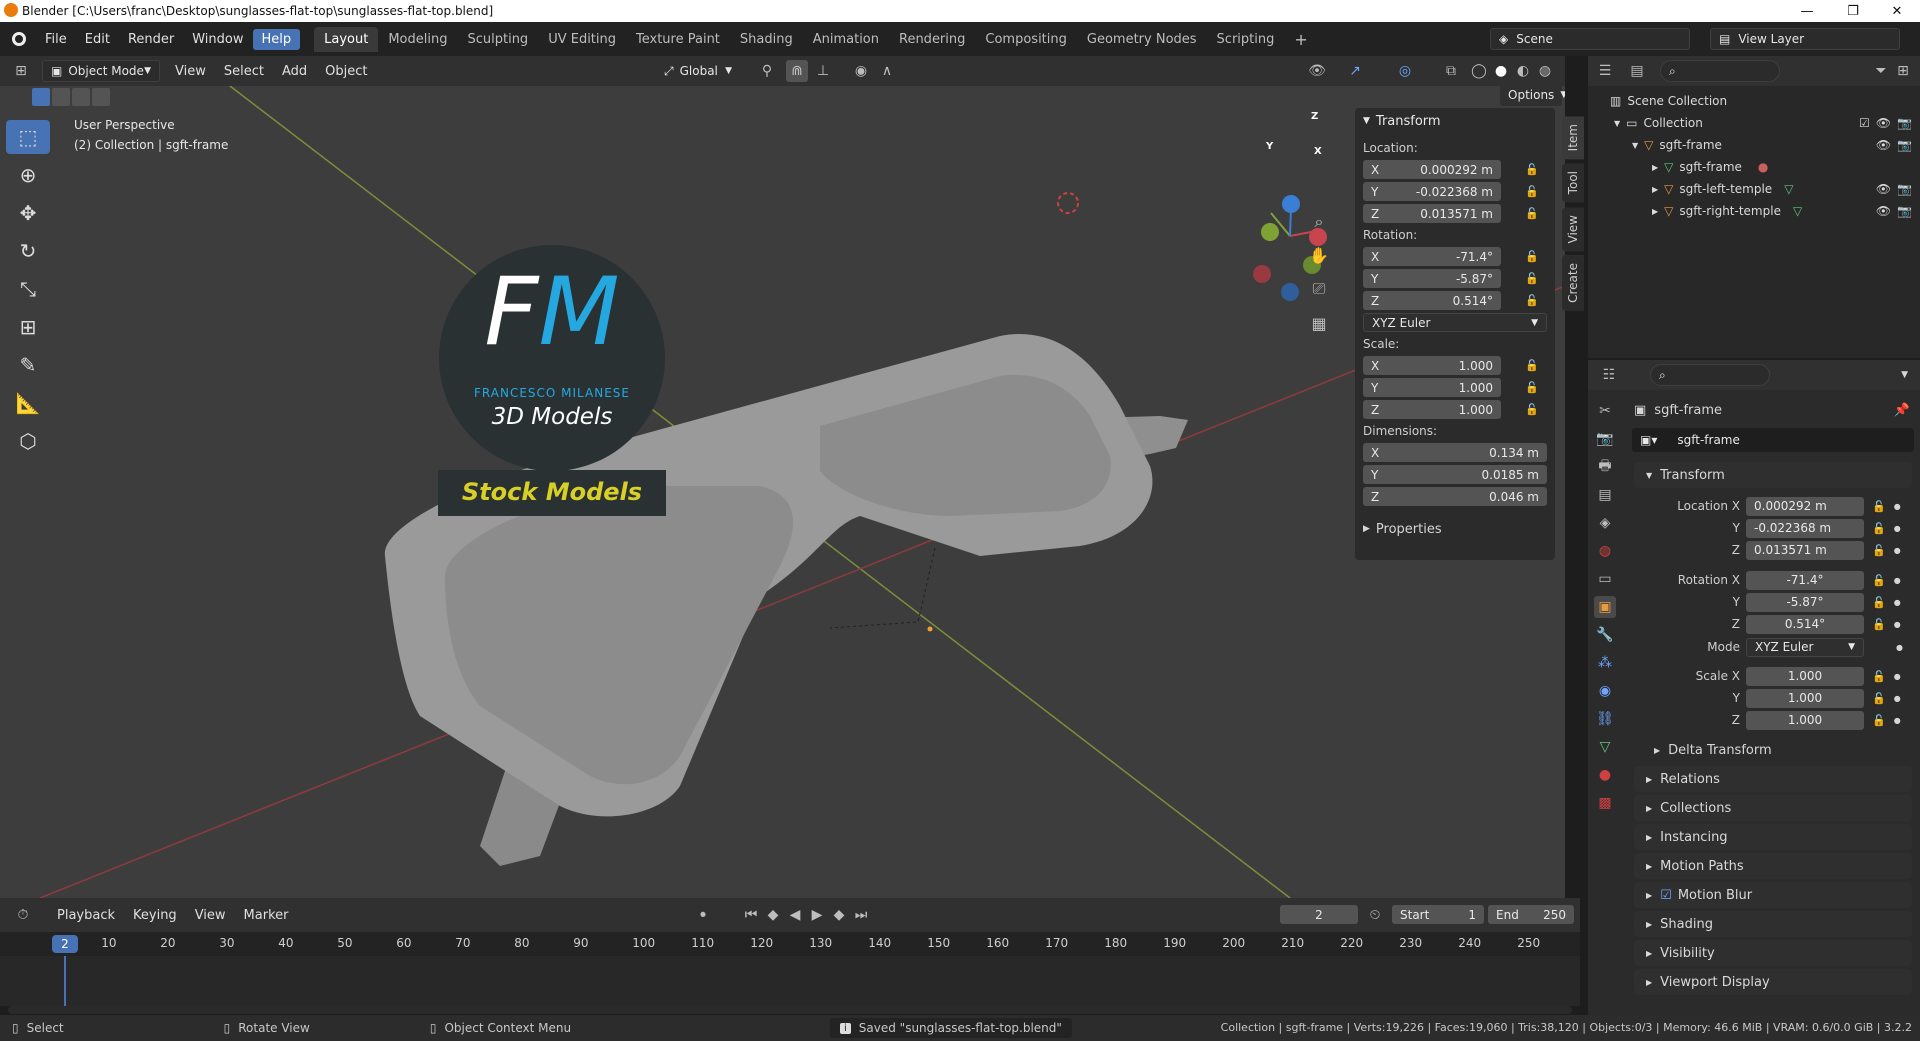  What do you see at coordinates (1573, 183) in the screenshot?
I see `tab-tool: Tool` at bounding box center [1573, 183].